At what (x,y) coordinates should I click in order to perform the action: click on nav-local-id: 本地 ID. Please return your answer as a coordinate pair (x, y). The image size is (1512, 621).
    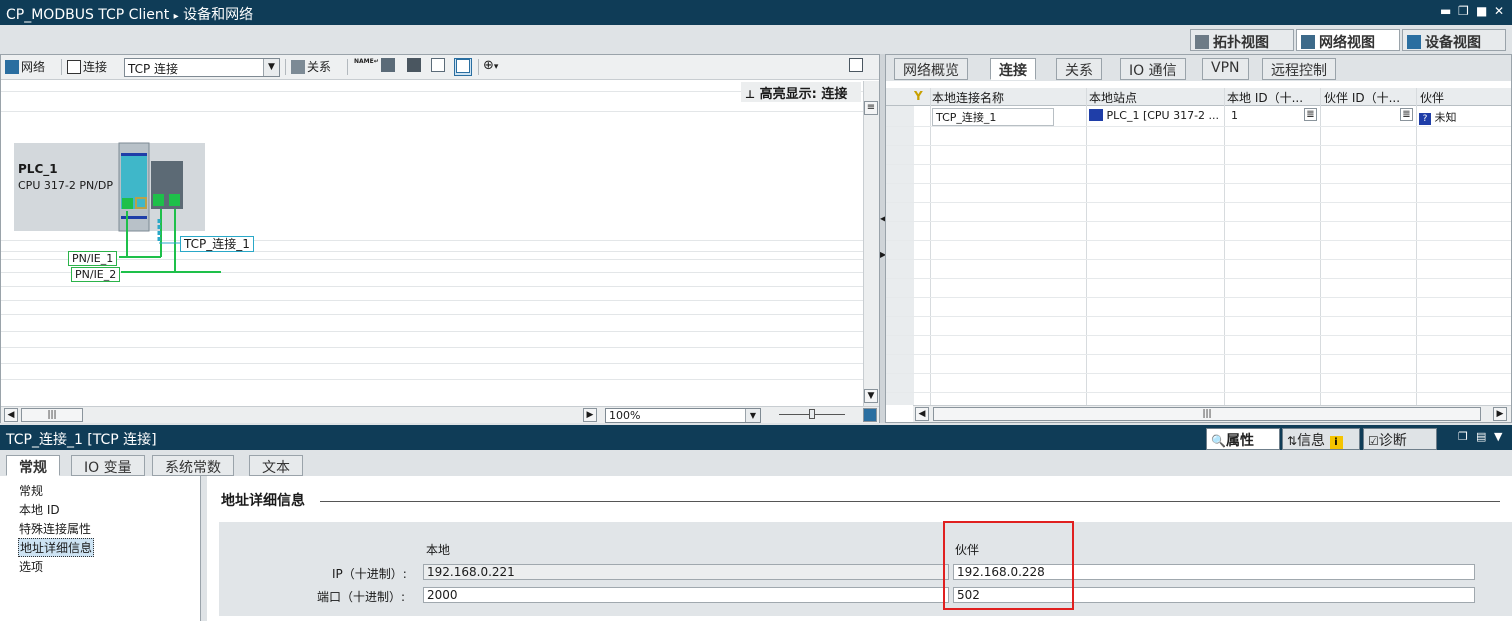
    Looking at the image, I should click on (39, 509).